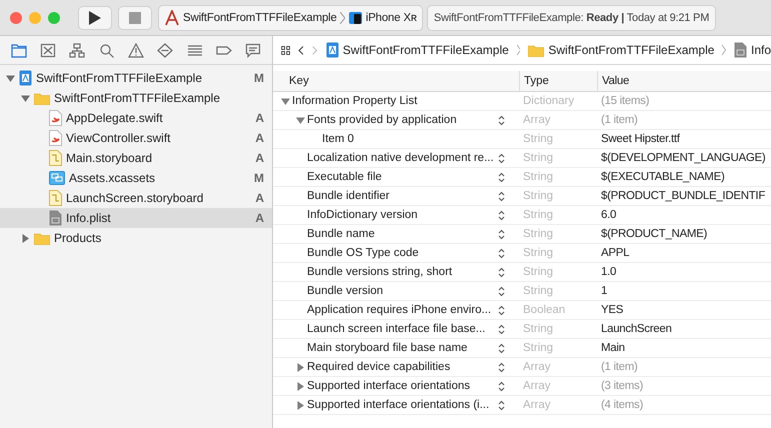 The width and height of the screenshot is (771, 428). Describe the element at coordinates (290, 17) in the screenshot. I see `scheme-selector: SwiftFontFromTTFFileExample iPhone Xʀ` at that location.